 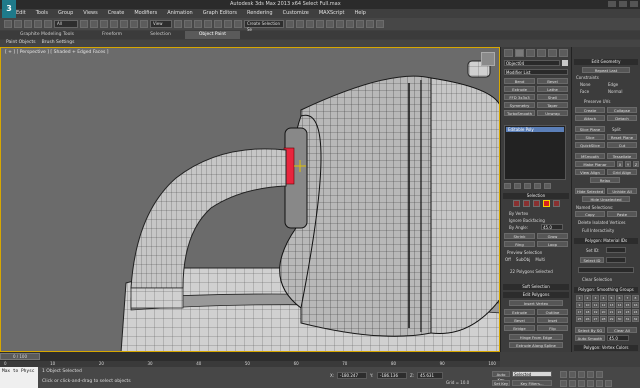 I want to click on menu-maxscript: MAXScript, so click(x=332, y=13).